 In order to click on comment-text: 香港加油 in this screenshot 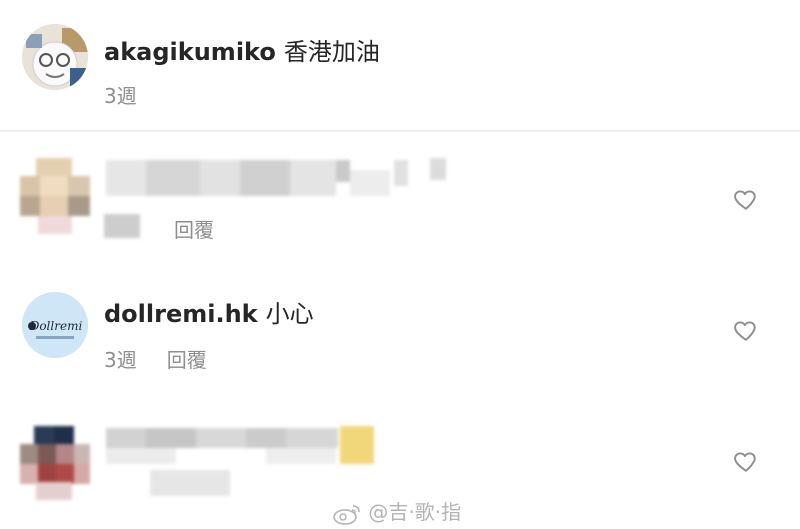, I will do `click(331, 52)`.